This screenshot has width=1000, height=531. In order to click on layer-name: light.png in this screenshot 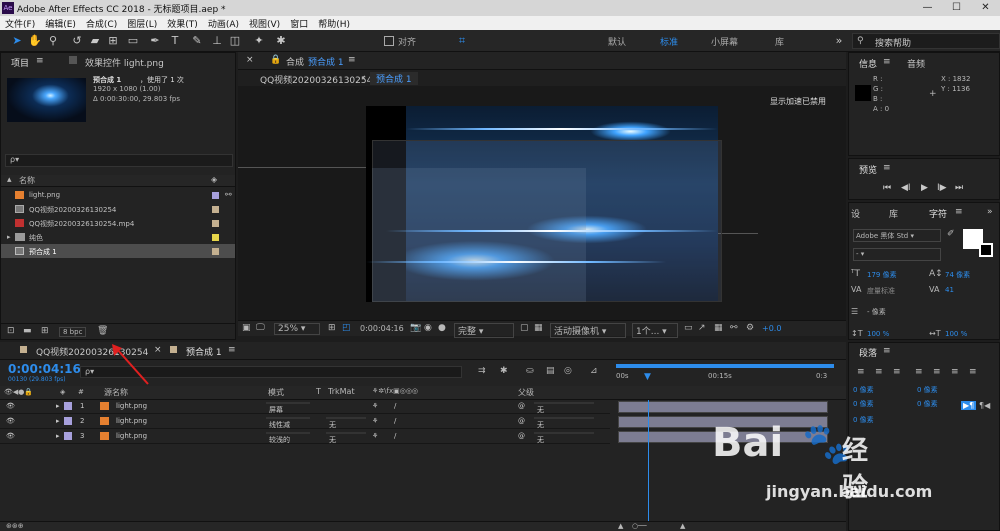, I will do `click(131, 406)`.